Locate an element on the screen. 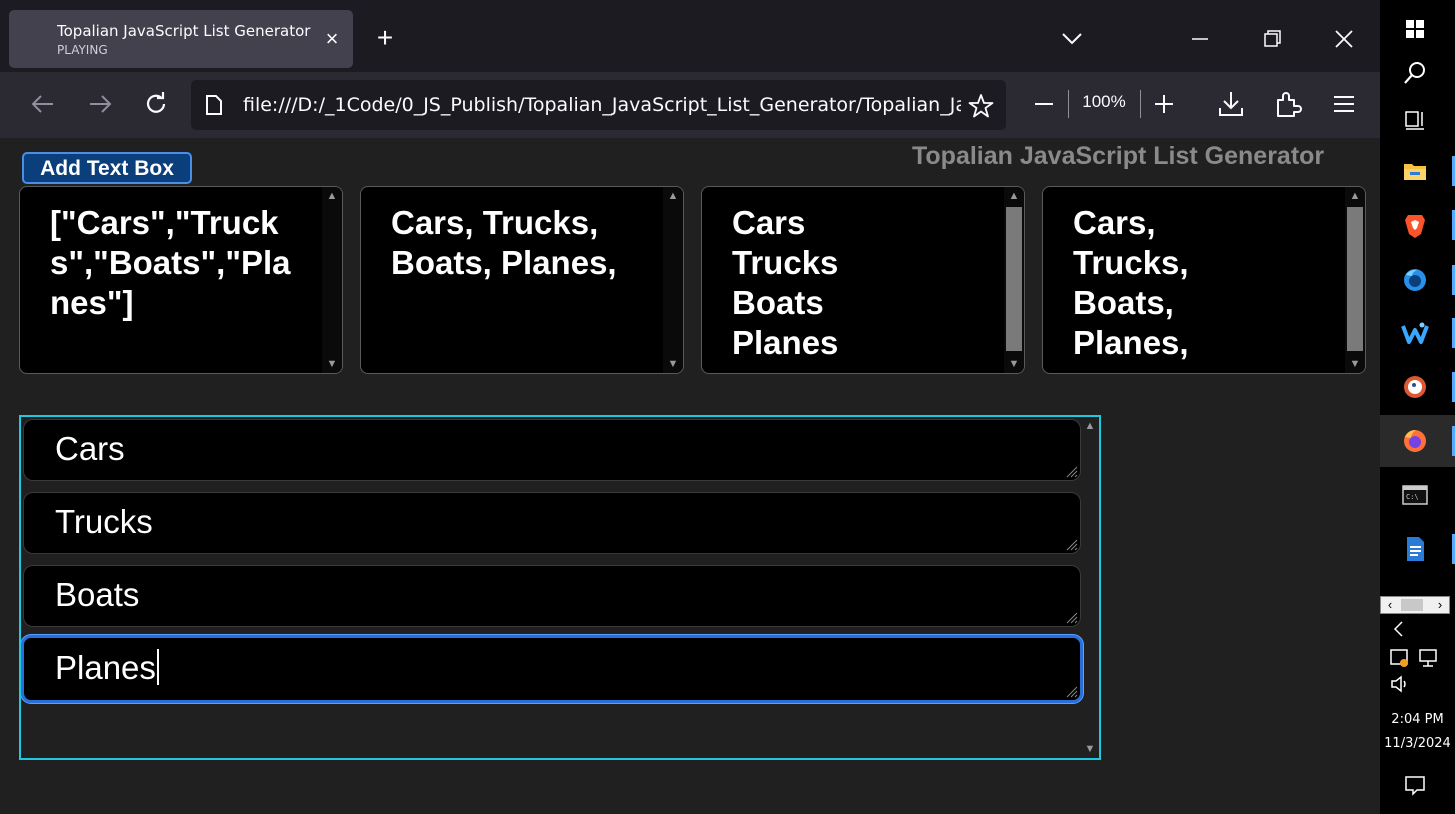 This screenshot has width=1455, height=814. taskbar-scrollbar: ‹ › is located at coordinates (1415, 605).